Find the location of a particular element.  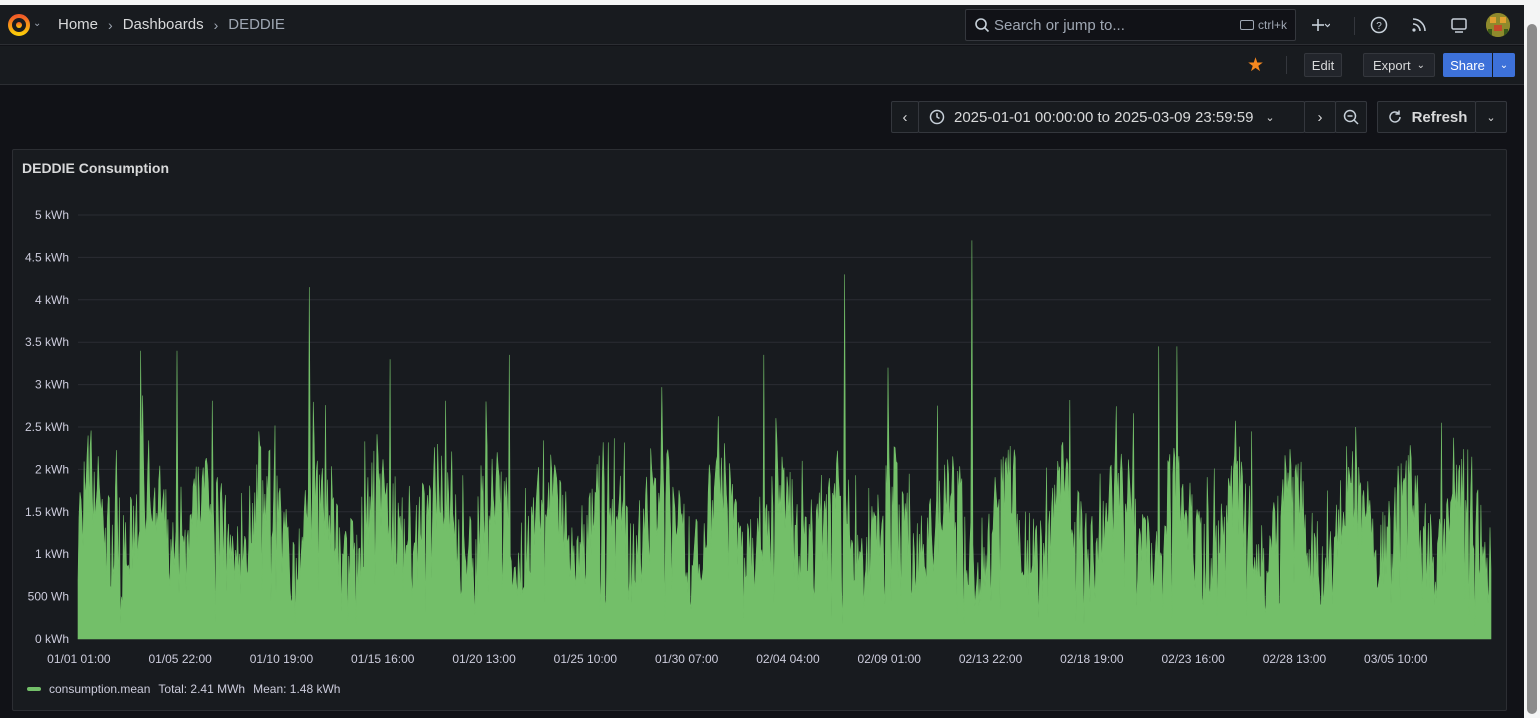

avatar is located at coordinates (1498, 25).